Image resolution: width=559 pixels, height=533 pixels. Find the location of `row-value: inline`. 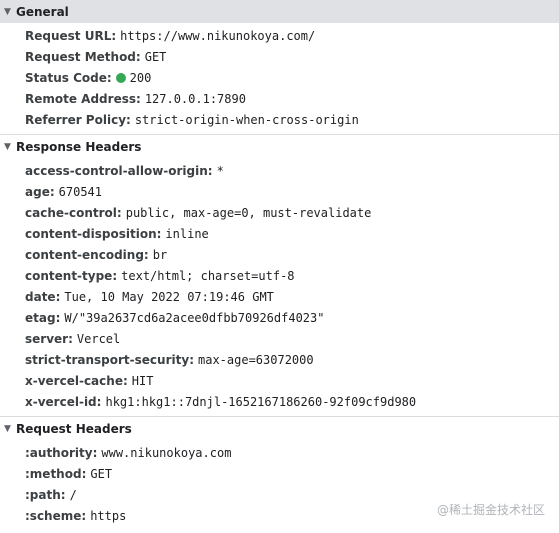

row-value: inline is located at coordinates (187, 233).